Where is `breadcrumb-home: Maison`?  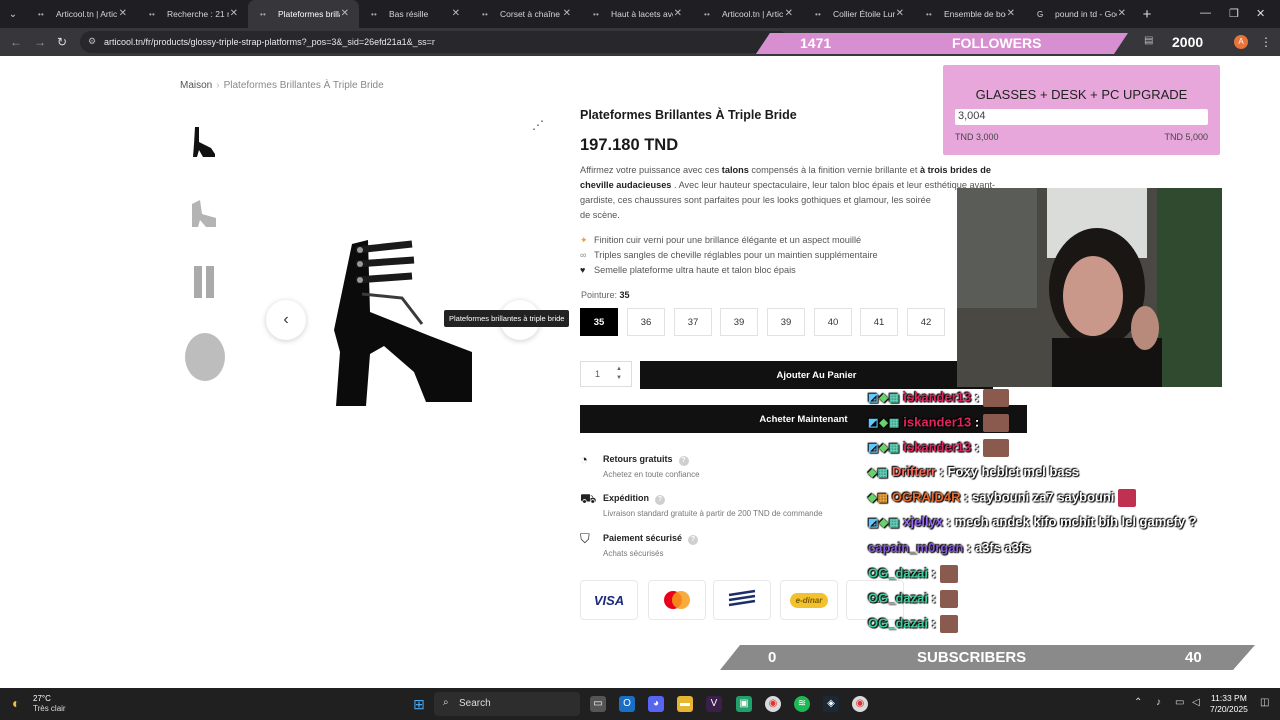 breadcrumb-home: Maison is located at coordinates (196, 85).